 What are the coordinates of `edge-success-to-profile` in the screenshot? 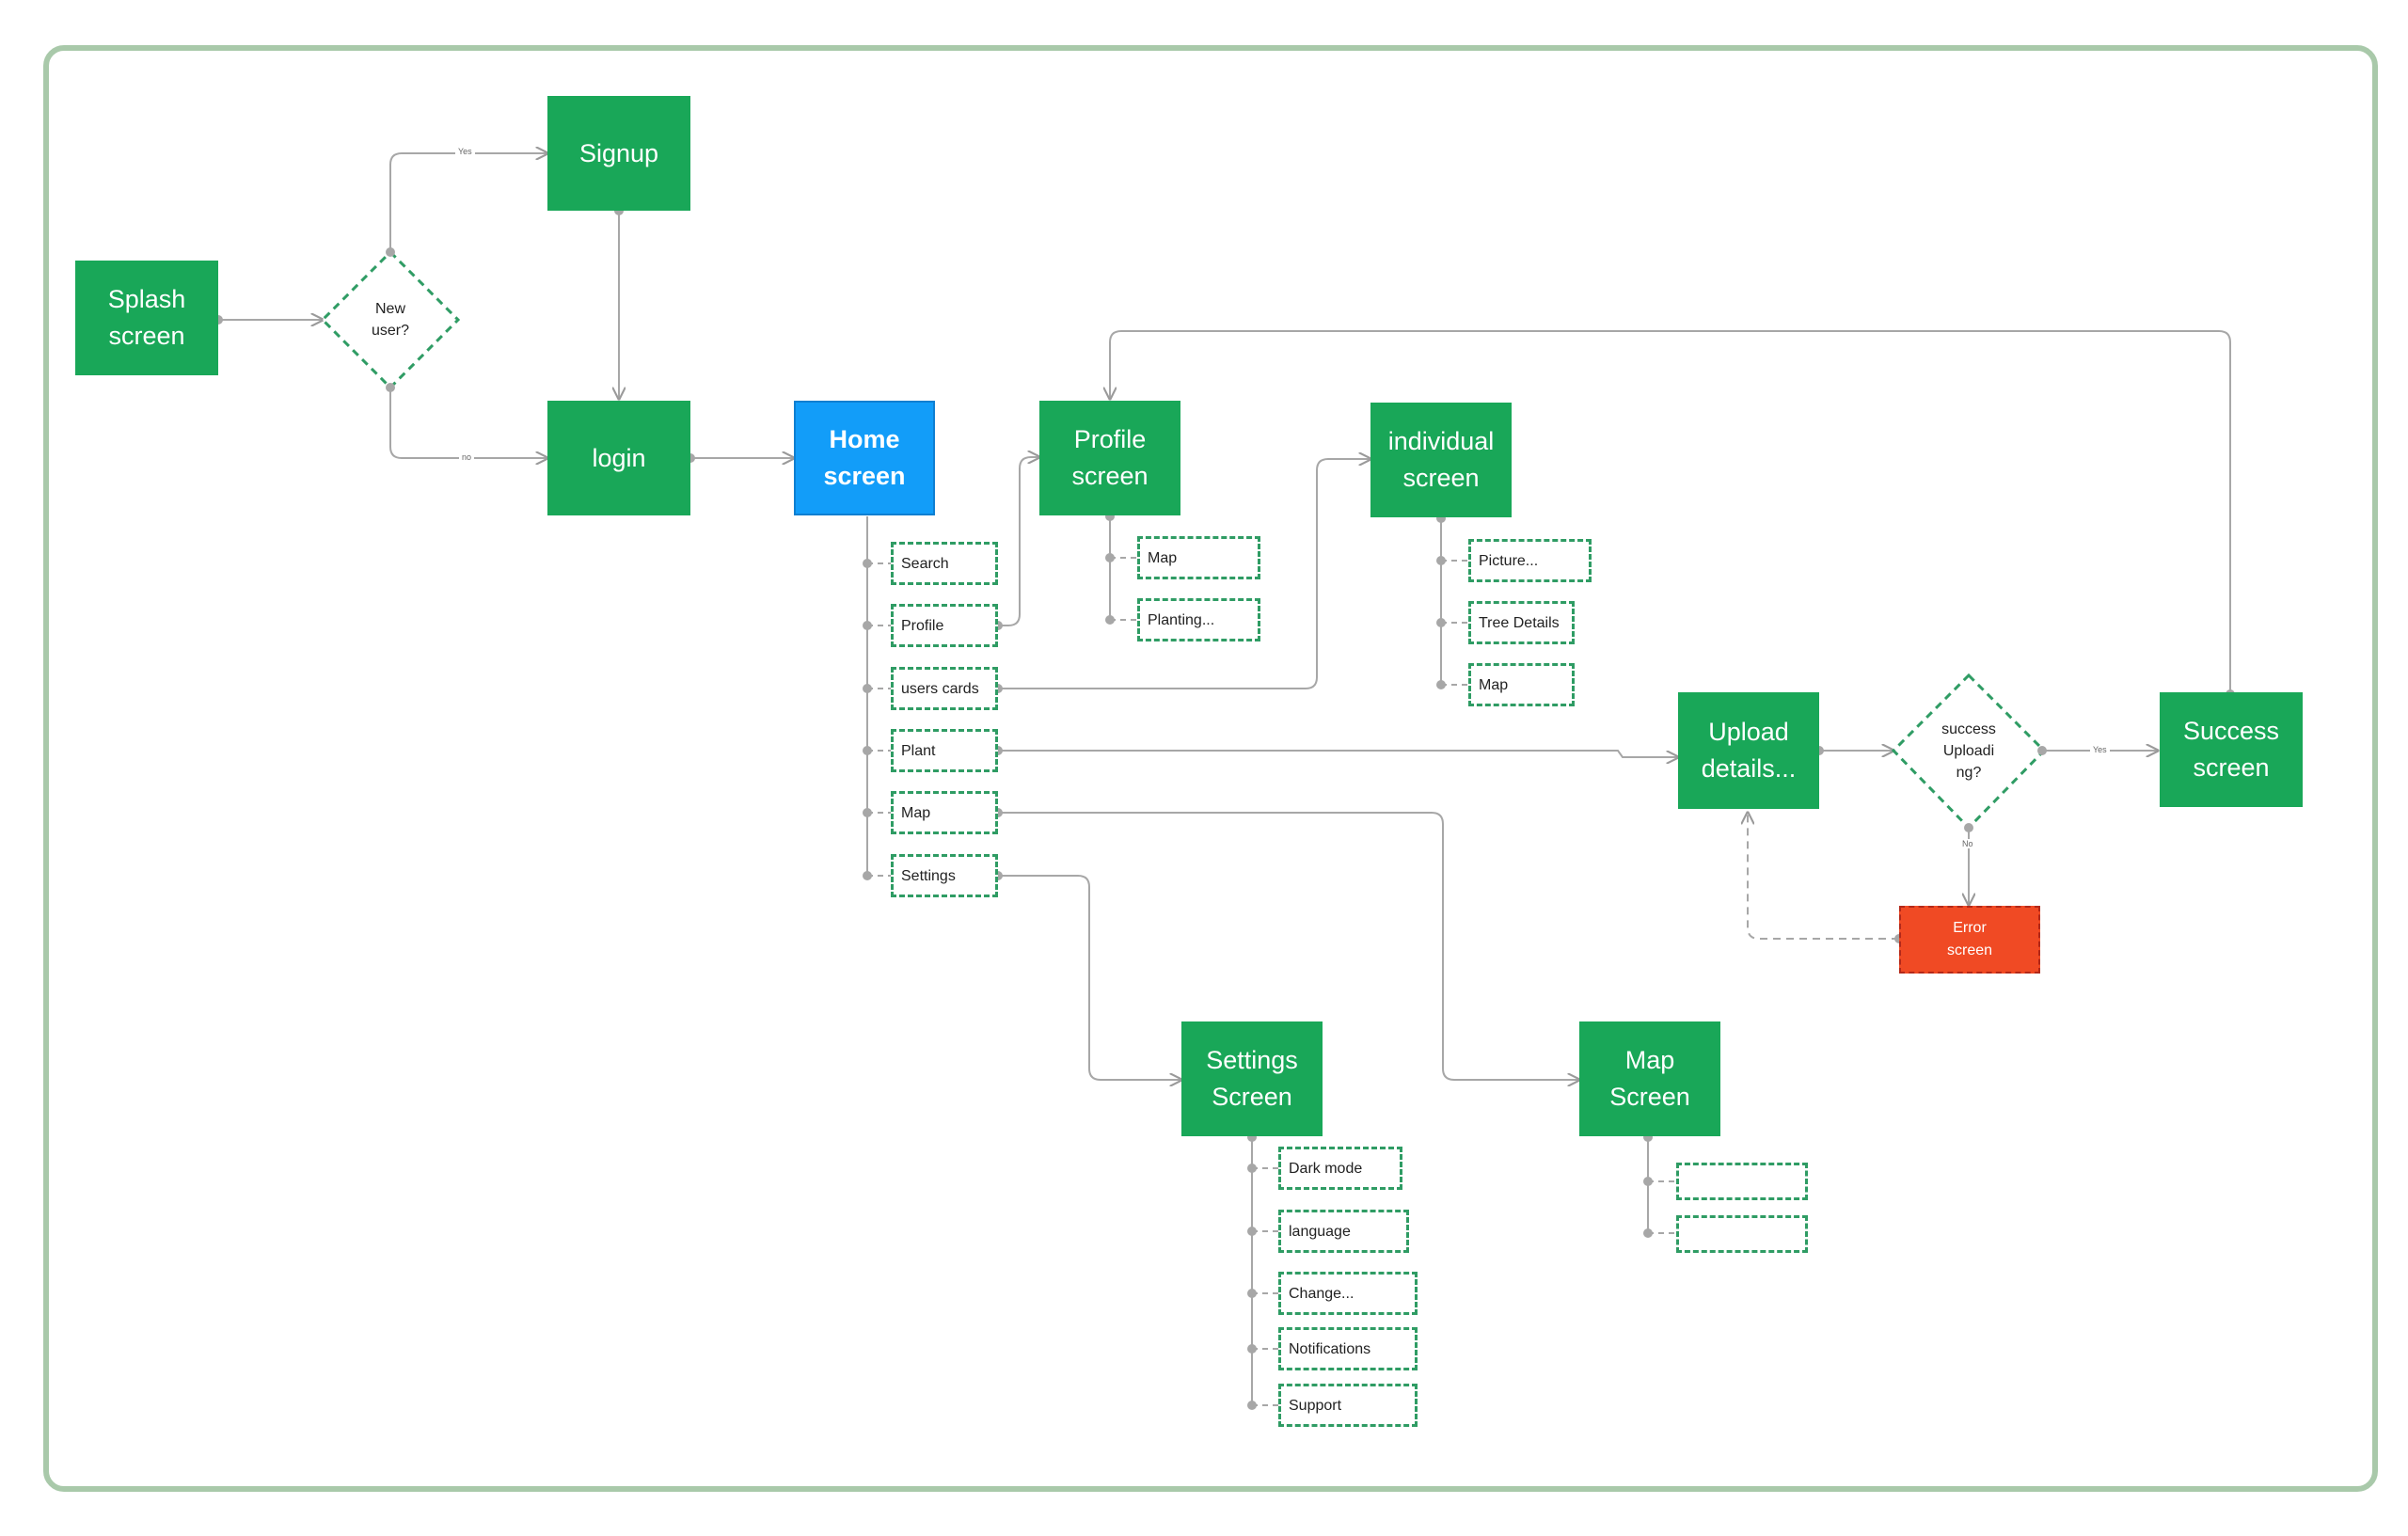 It's located at (1671, 512).